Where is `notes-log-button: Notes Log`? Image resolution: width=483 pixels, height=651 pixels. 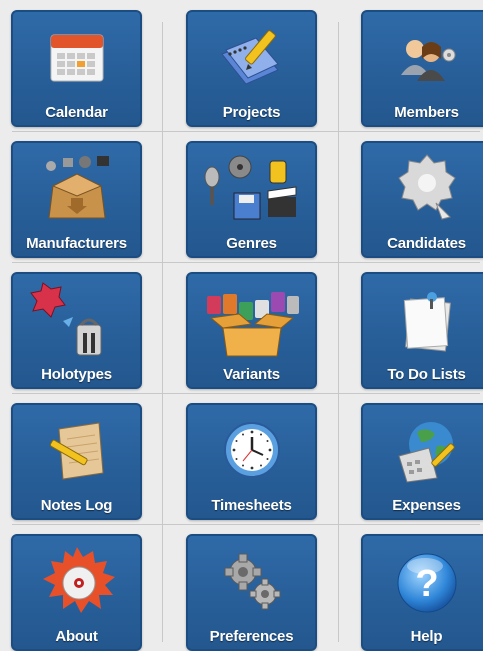 notes-log-button: Notes Log is located at coordinates (76, 461).